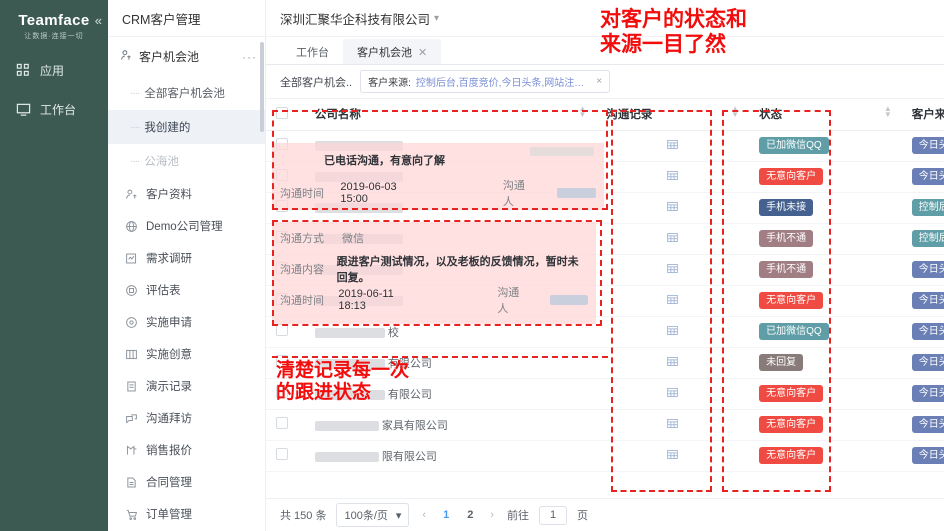 The height and width of the screenshot is (531, 944). What do you see at coordinates (366, 516) in the screenshot?
I see `page-size-label: 100条/页` at bounding box center [366, 516].